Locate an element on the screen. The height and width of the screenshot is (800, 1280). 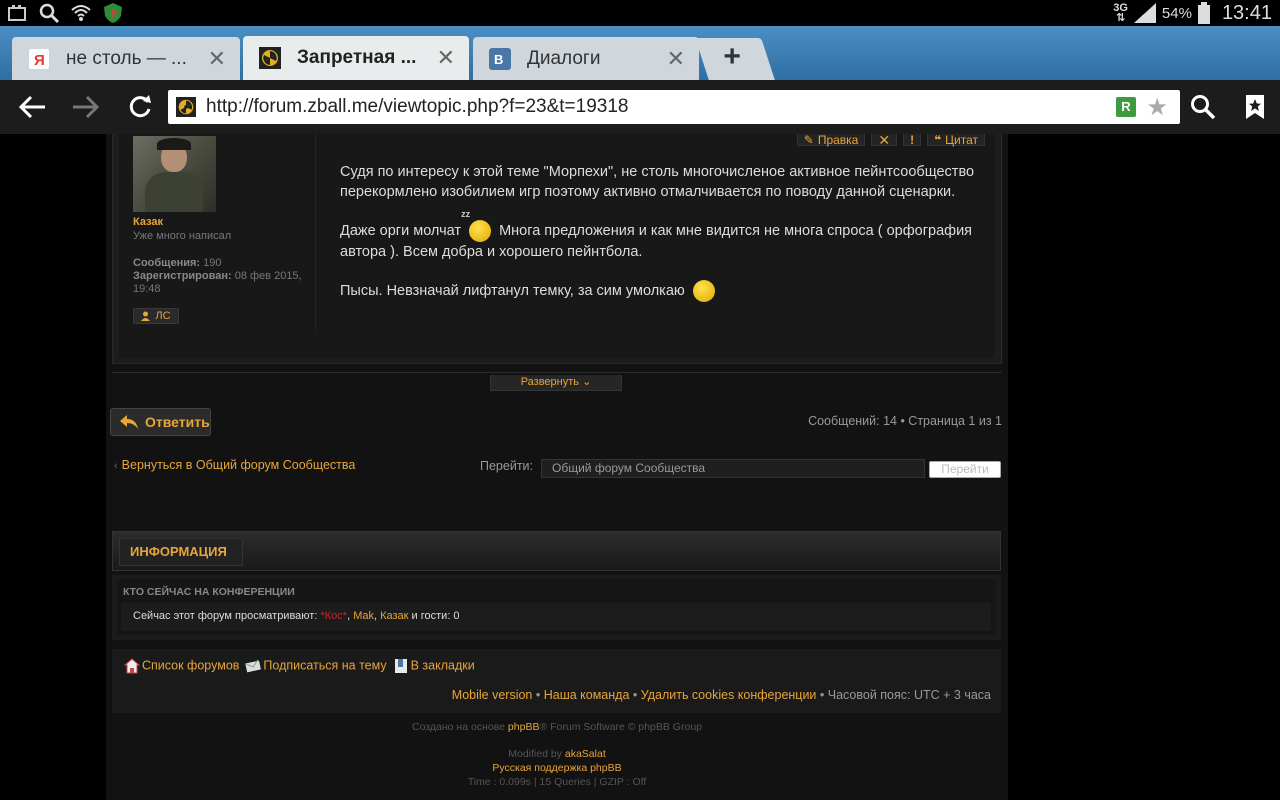
arrow-right-icon is located at coordinates (86, 107).